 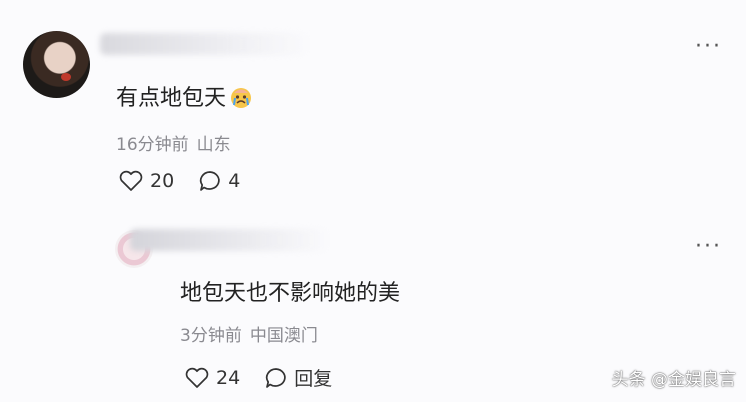 What do you see at coordinates (152, 145) in the screenshot?
I see `comment-time: 16分钟前` at bounding box center [152, 145].